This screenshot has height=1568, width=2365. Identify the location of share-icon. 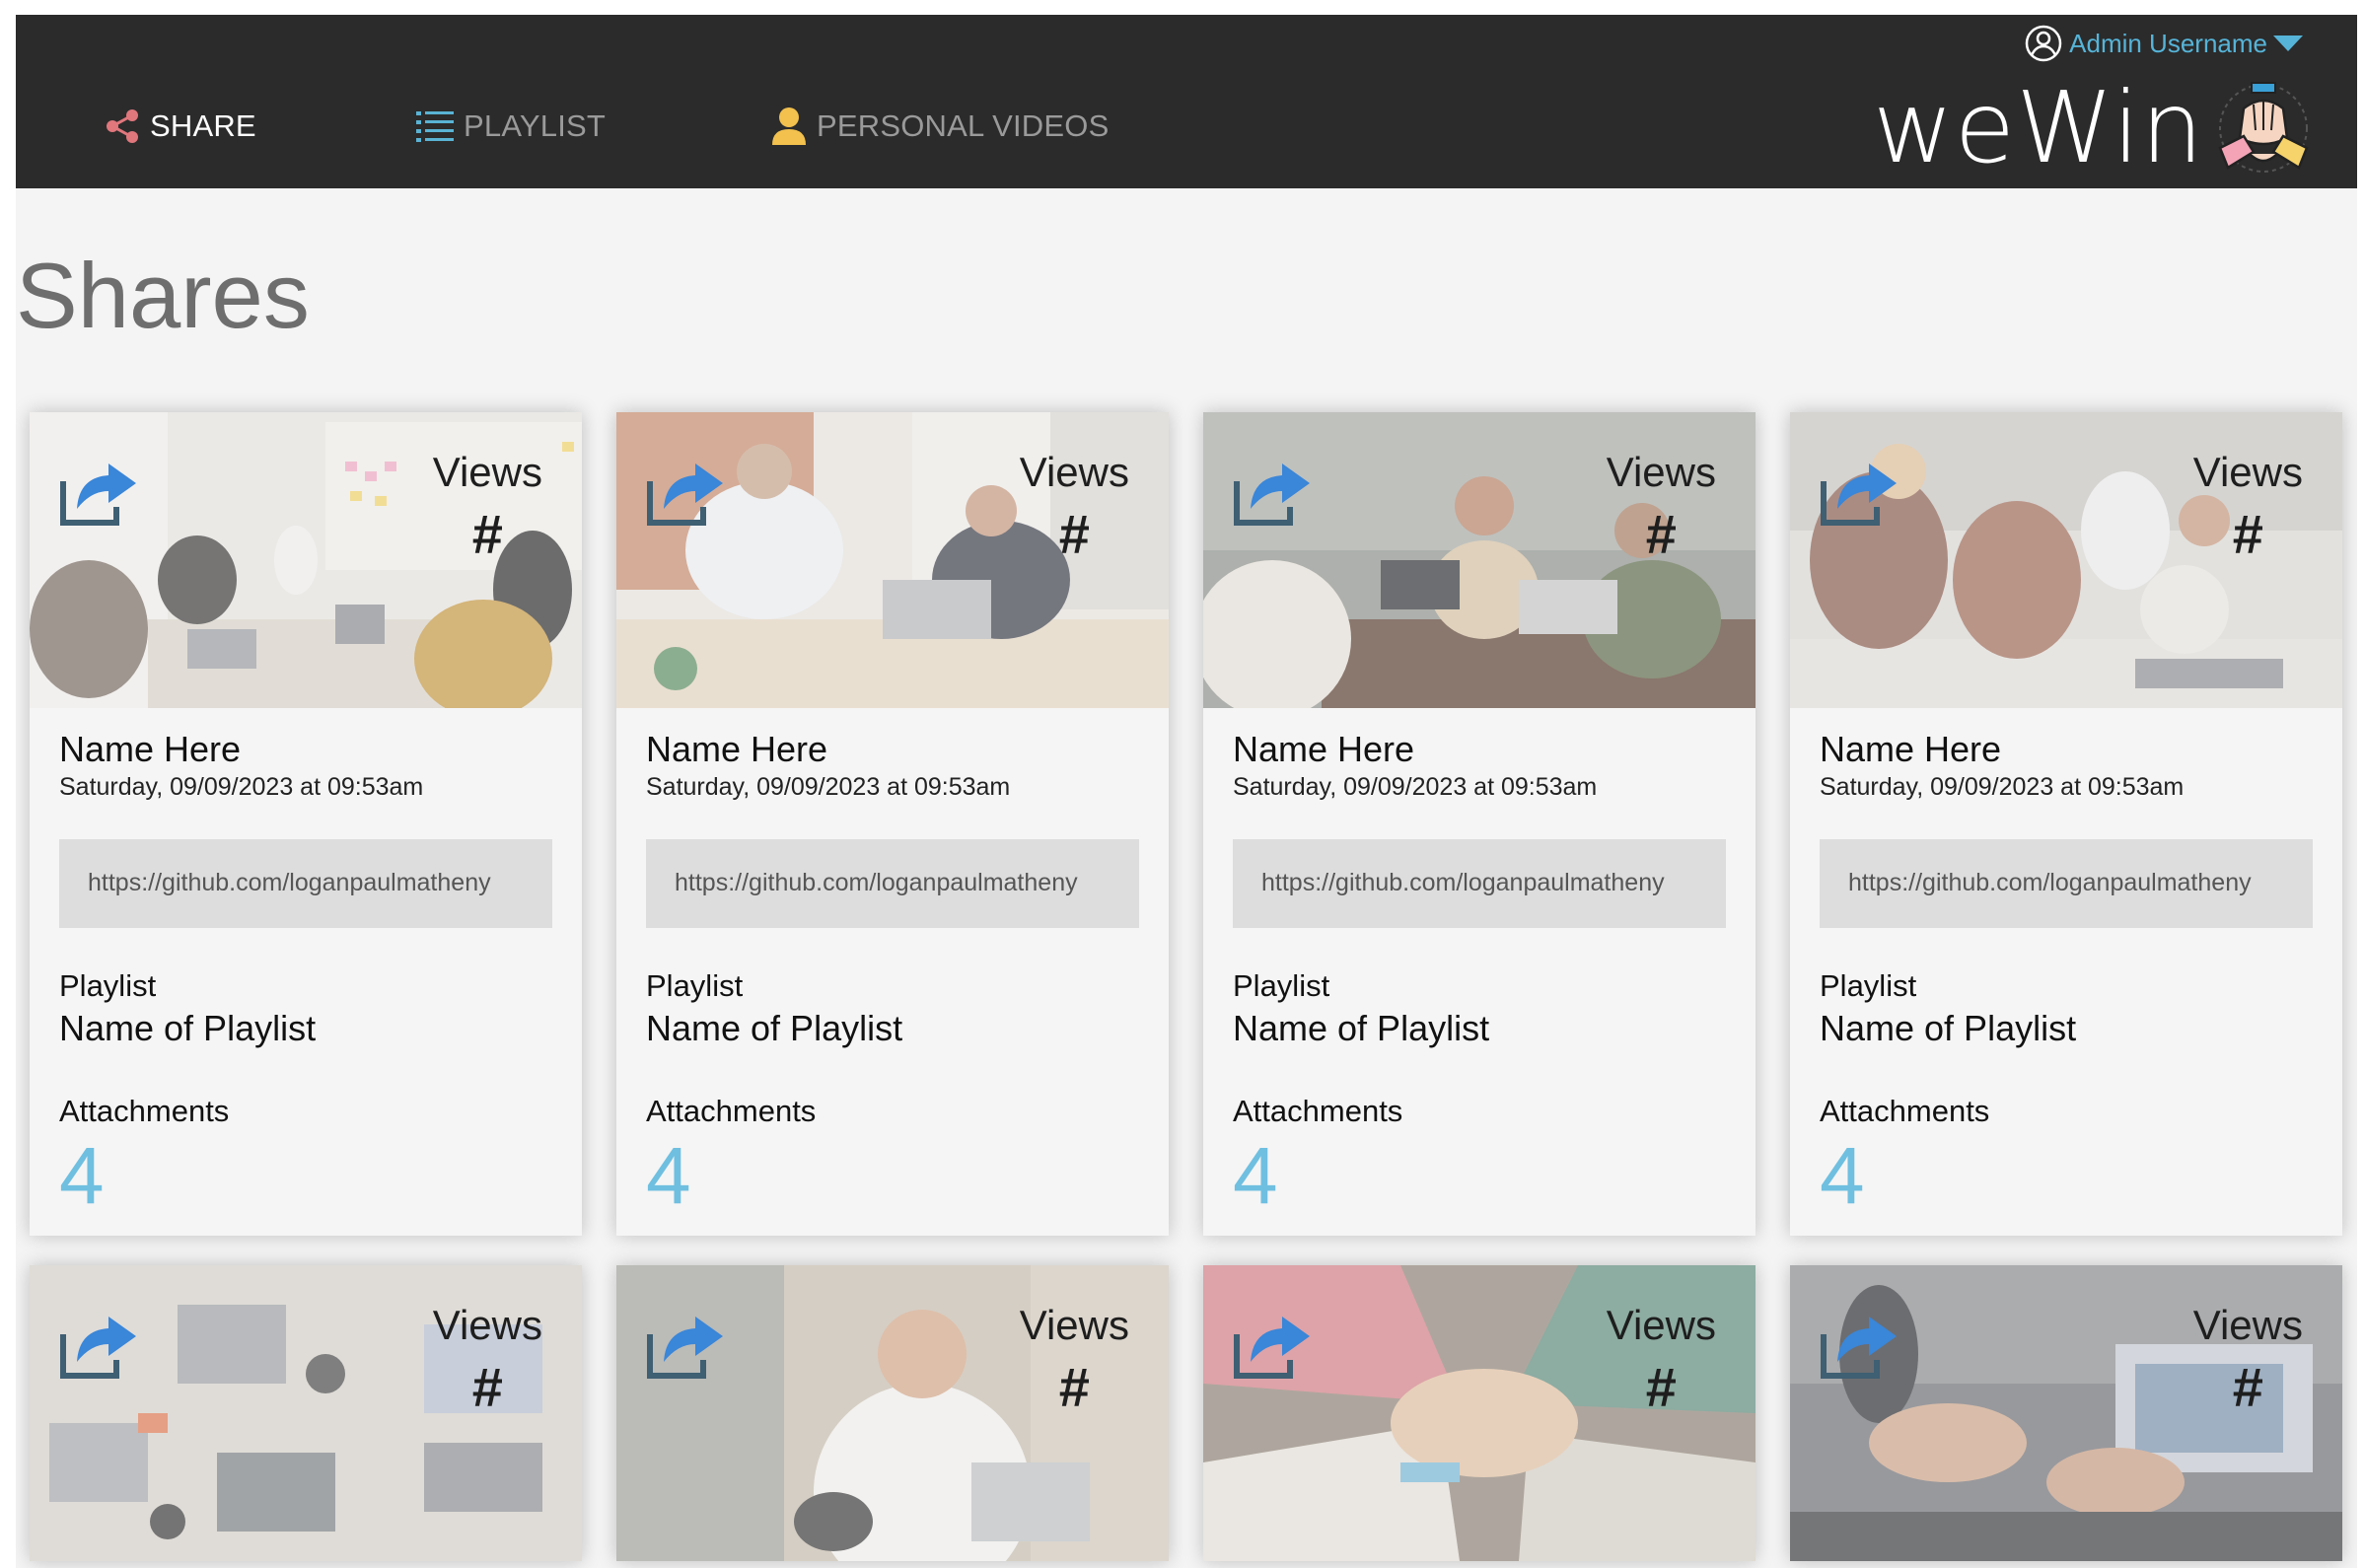
(122, 126).